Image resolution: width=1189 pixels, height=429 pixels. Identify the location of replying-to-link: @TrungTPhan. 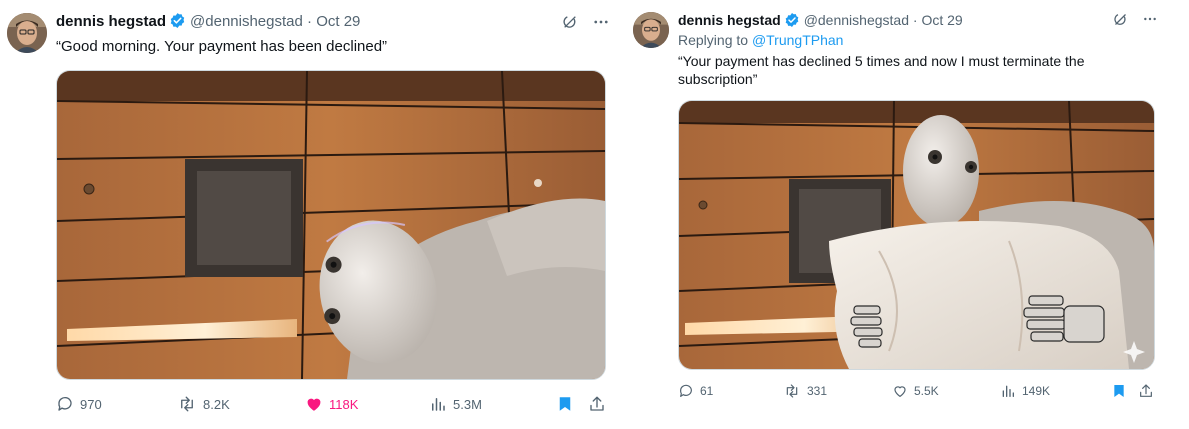
(798, 40).